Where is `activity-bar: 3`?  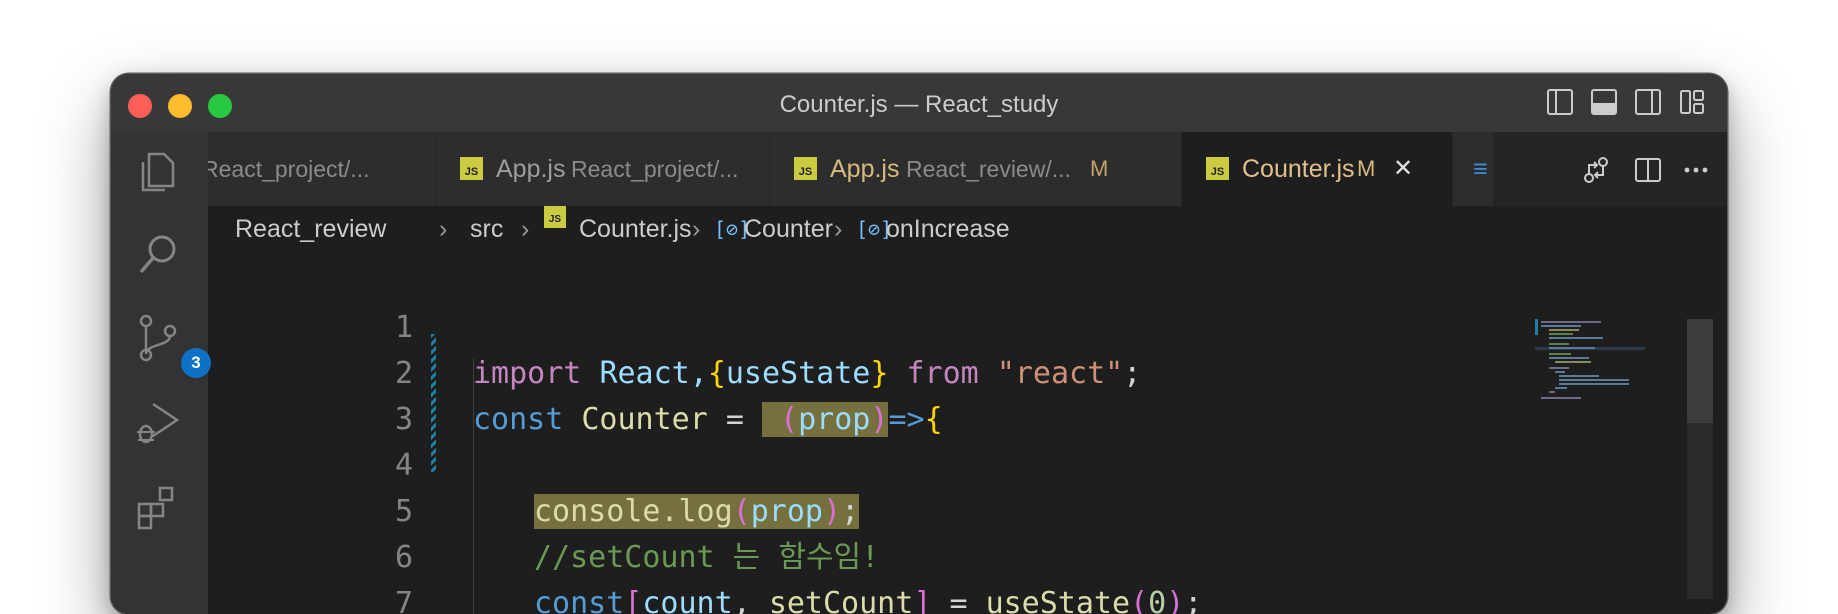 activity-bar: 3 is located at coordinates (161, 373).